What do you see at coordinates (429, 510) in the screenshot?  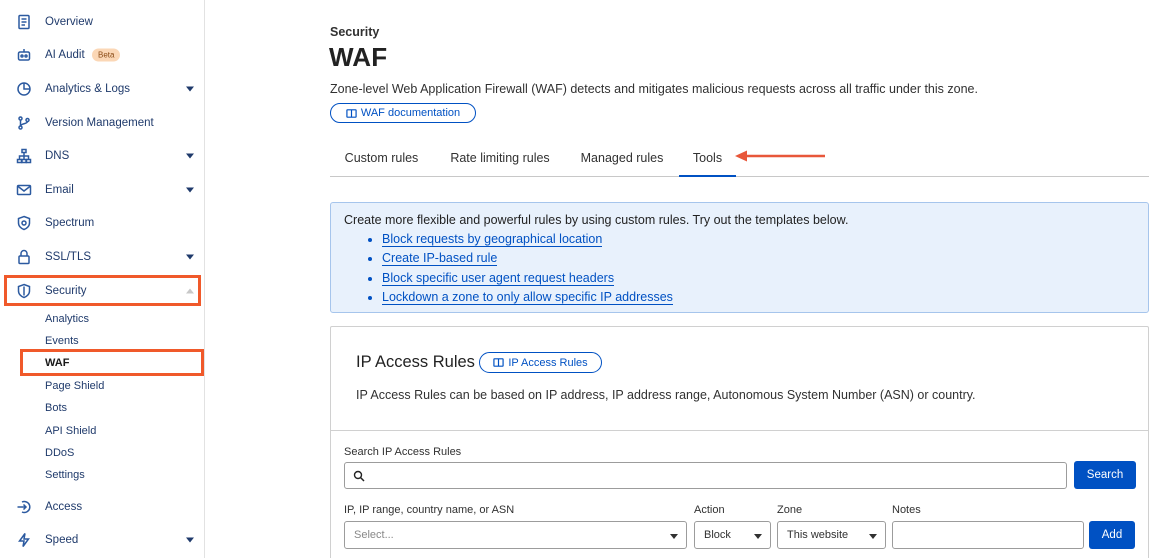 I see `ip-label: IP, IP range, country name, or ASN` at bounding box center [429, 510].